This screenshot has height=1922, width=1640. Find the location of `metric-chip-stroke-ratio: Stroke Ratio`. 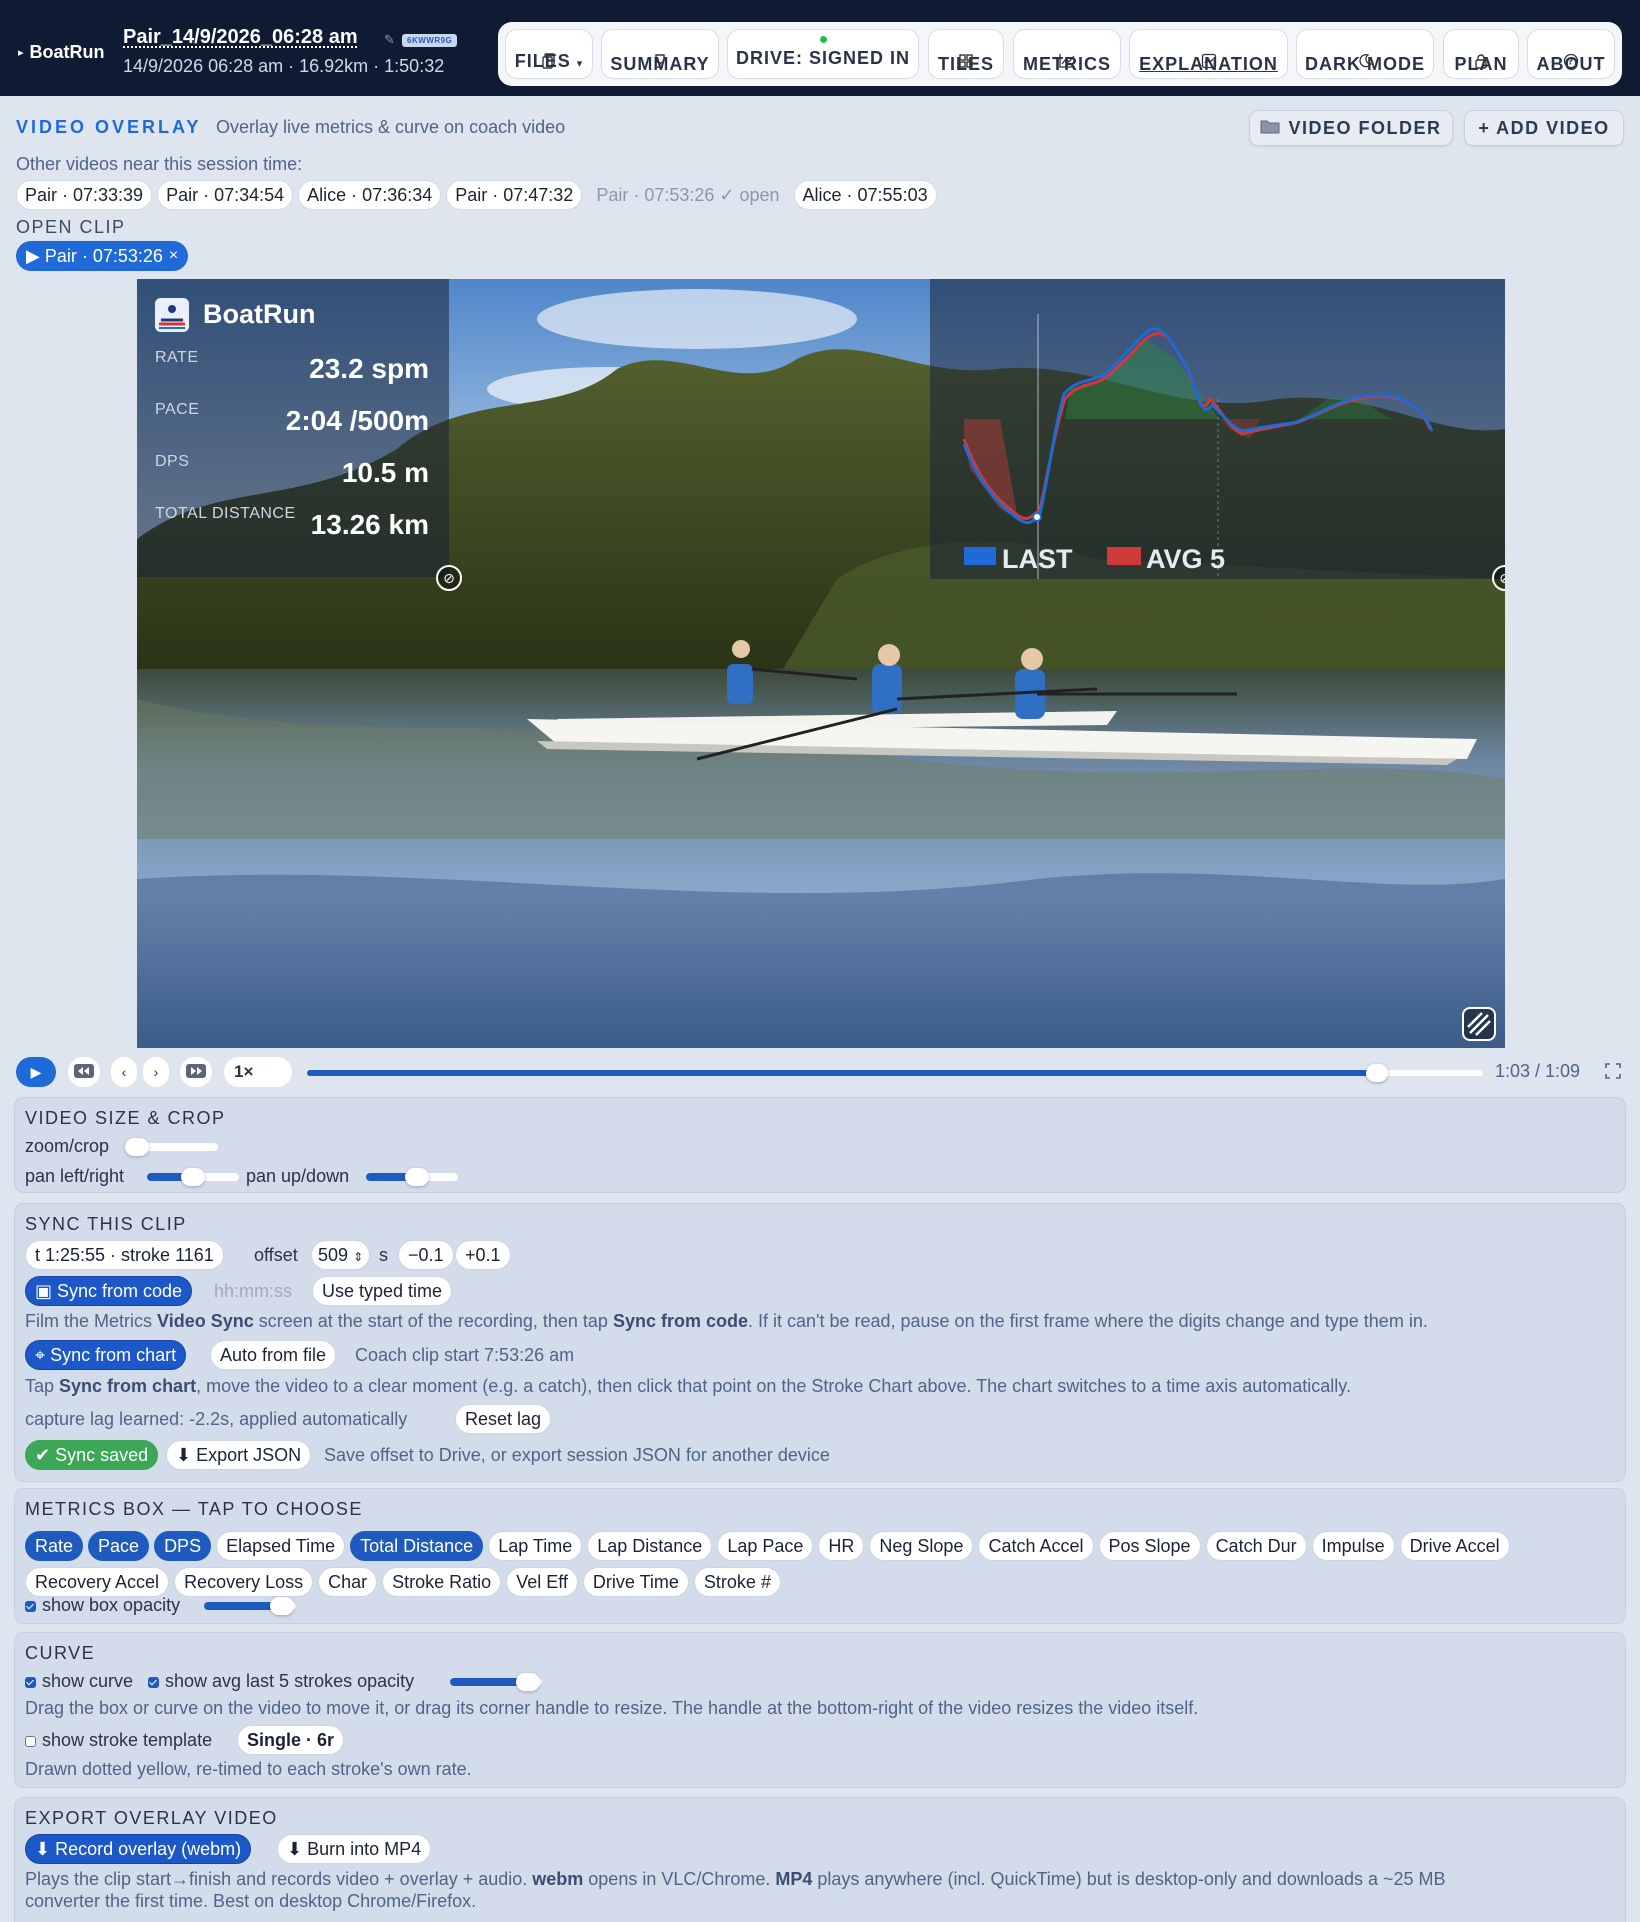

metric-chip-stroke-ratio: Stroke Ratio is located at coordinates (442, 1582).